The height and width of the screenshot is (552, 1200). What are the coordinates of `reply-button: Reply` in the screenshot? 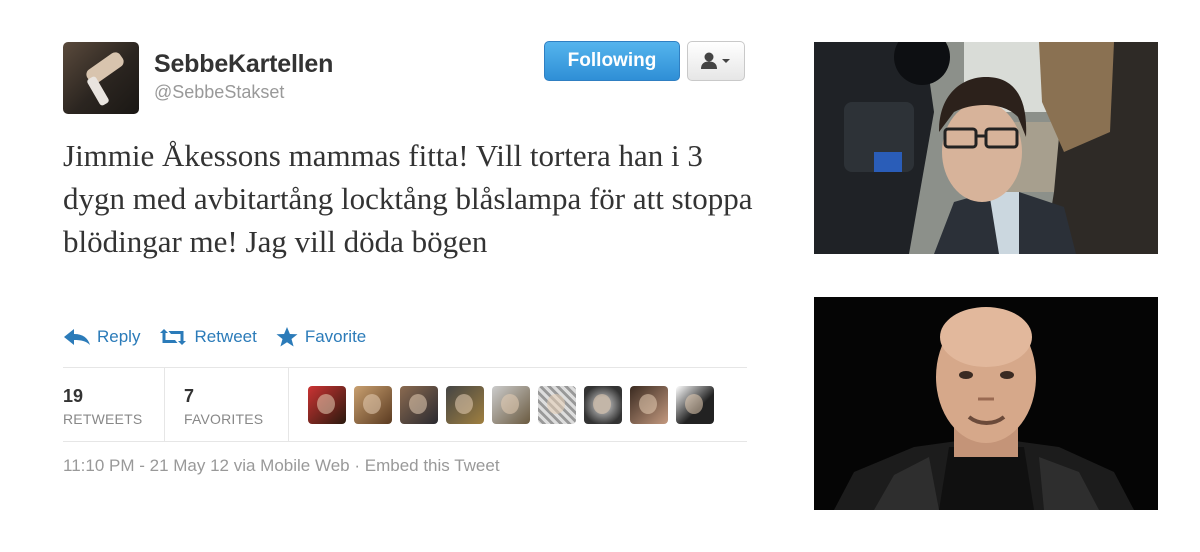 It's located at (101, 337).